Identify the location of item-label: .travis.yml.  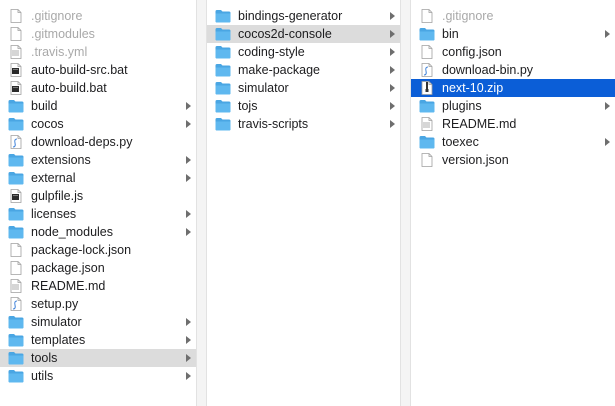
(59, 52).